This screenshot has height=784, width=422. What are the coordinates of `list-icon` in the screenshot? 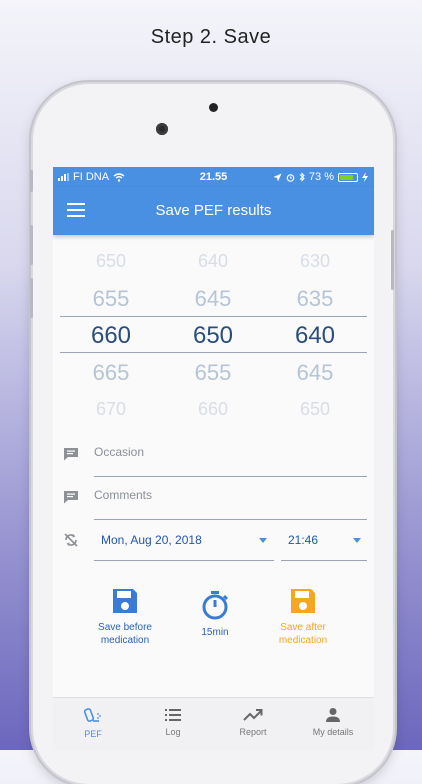 It's located at (173, 715).